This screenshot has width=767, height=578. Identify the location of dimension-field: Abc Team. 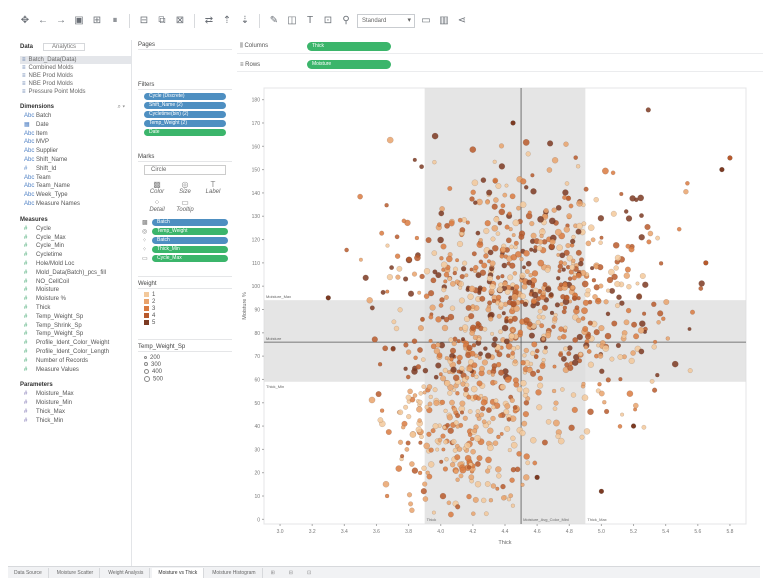
(75, 178).